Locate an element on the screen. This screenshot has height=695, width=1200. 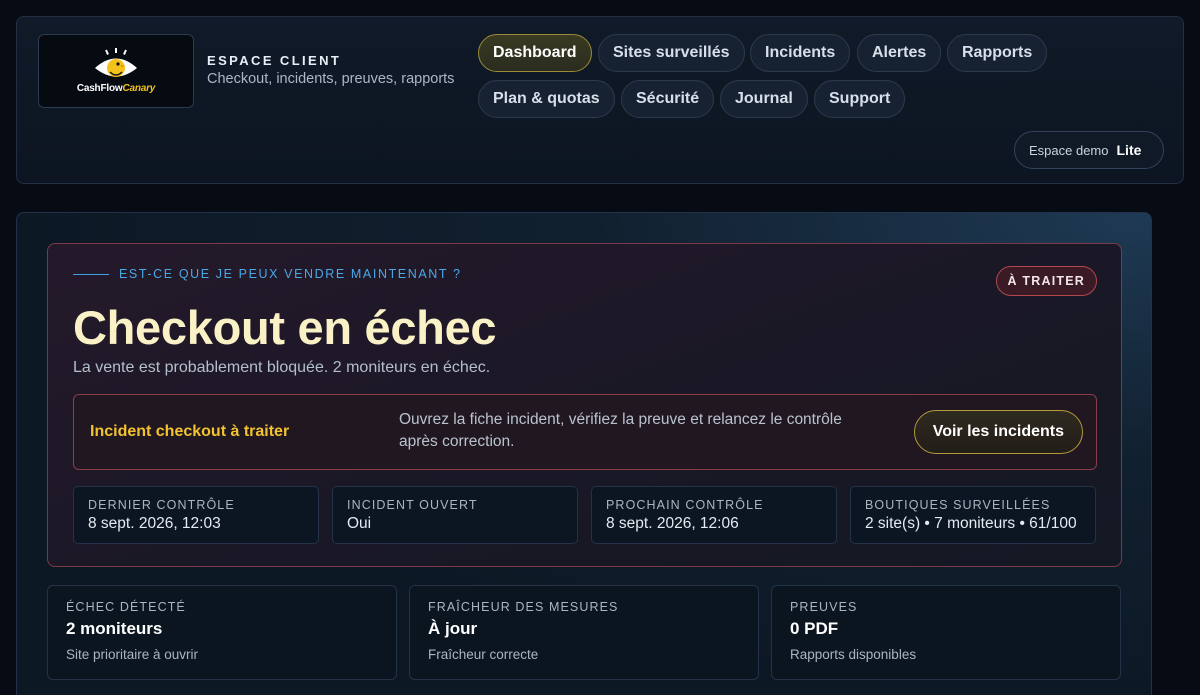
summary-key: ÉCHEC DÉTECTÉ is located at coordinates (126, 607).